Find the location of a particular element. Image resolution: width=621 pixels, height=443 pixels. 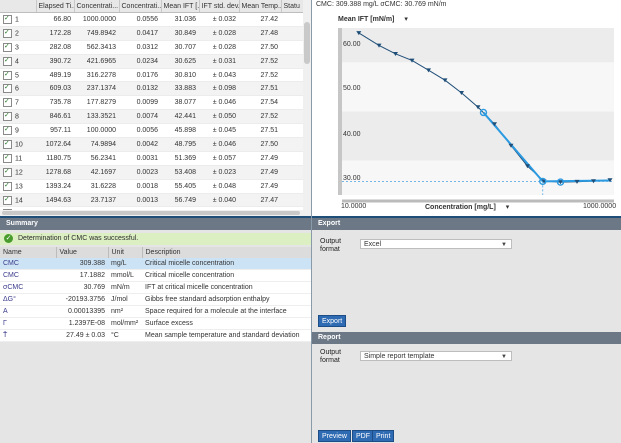

table-row: 13 1393.2431.62280.001855.405± 0.04827.49 is located at coordinates (151, 186).